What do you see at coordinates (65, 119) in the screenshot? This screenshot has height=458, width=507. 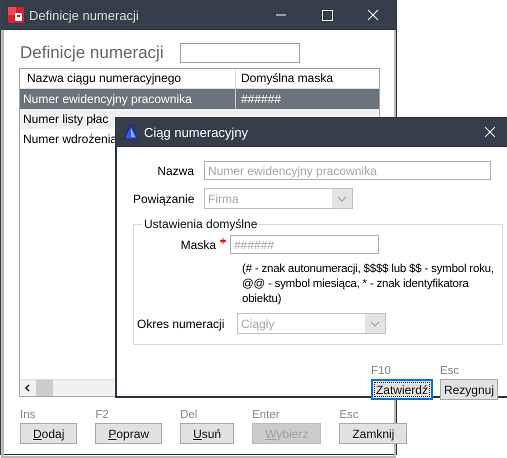 I see `table-cell: Numer listy płac` at bounding box center [65, 119].